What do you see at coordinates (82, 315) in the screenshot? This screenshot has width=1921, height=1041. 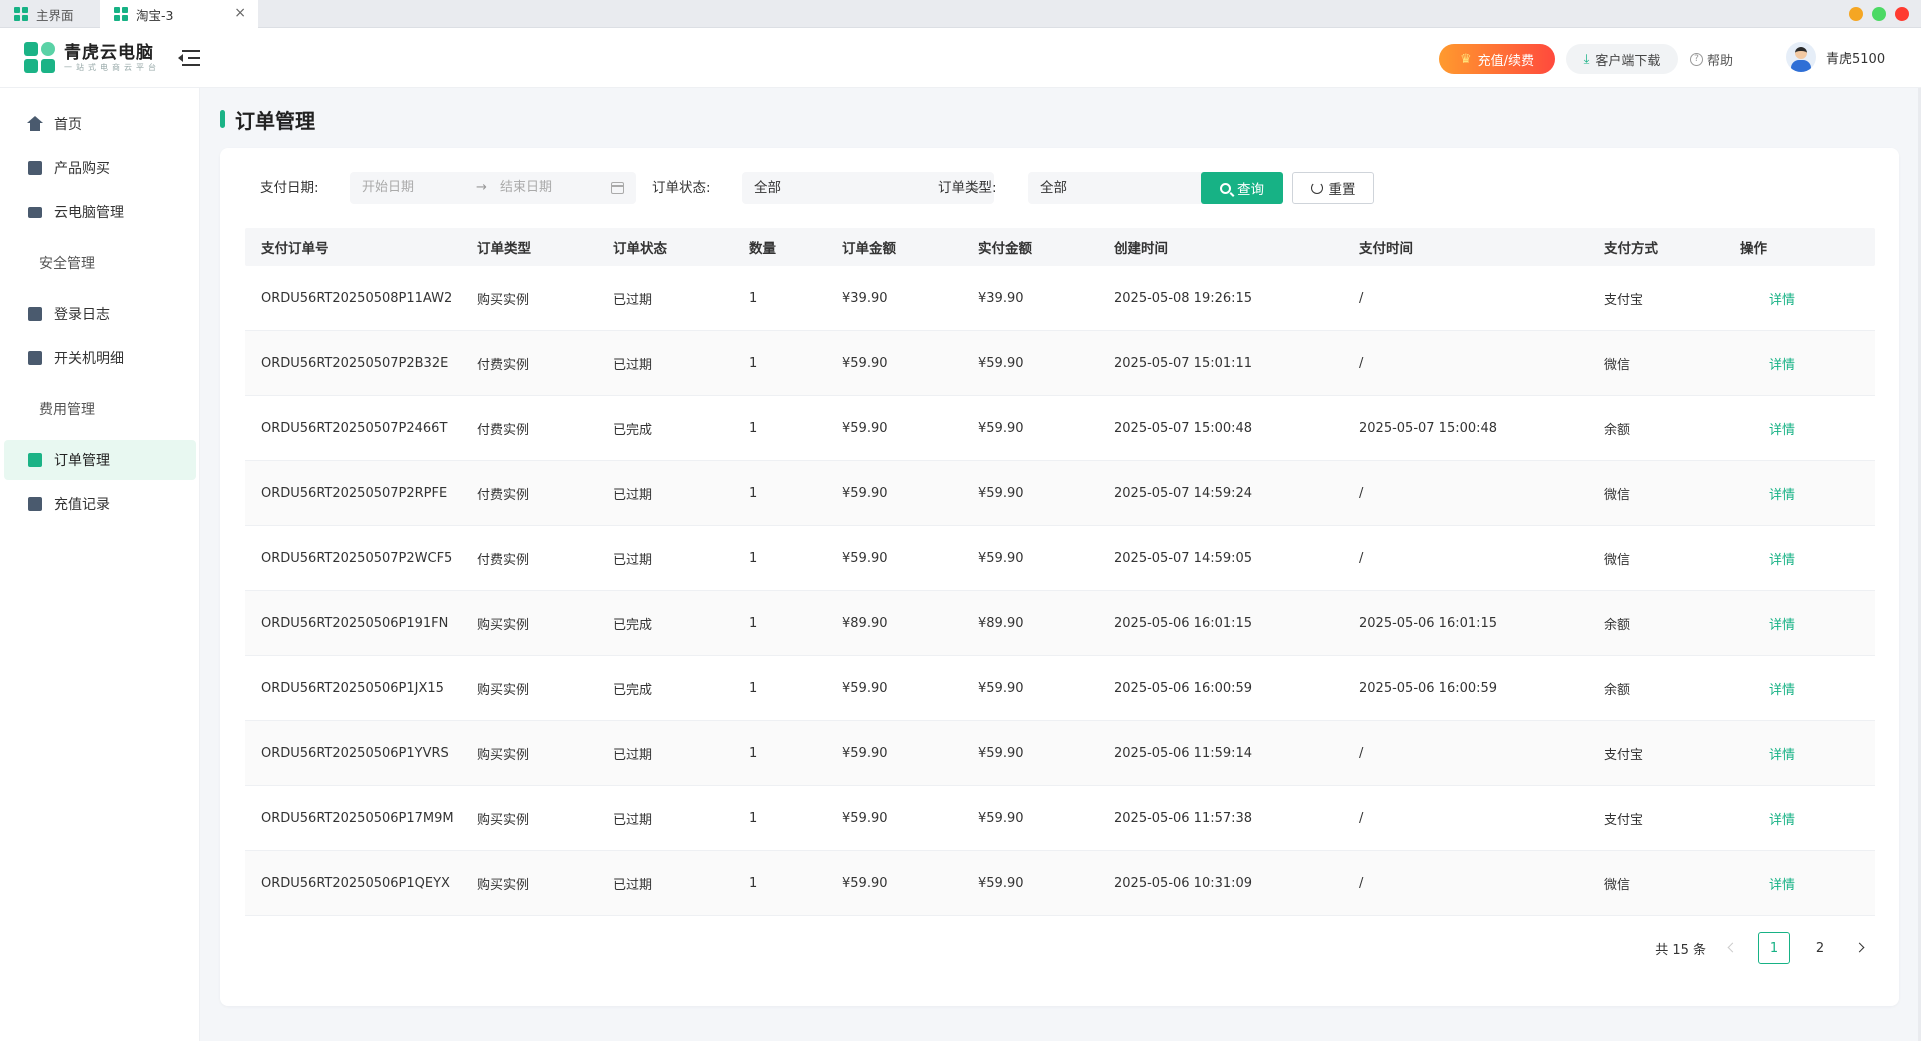 I see `sidebar-item-label: 登录日志` at bounding box center [82, 315].